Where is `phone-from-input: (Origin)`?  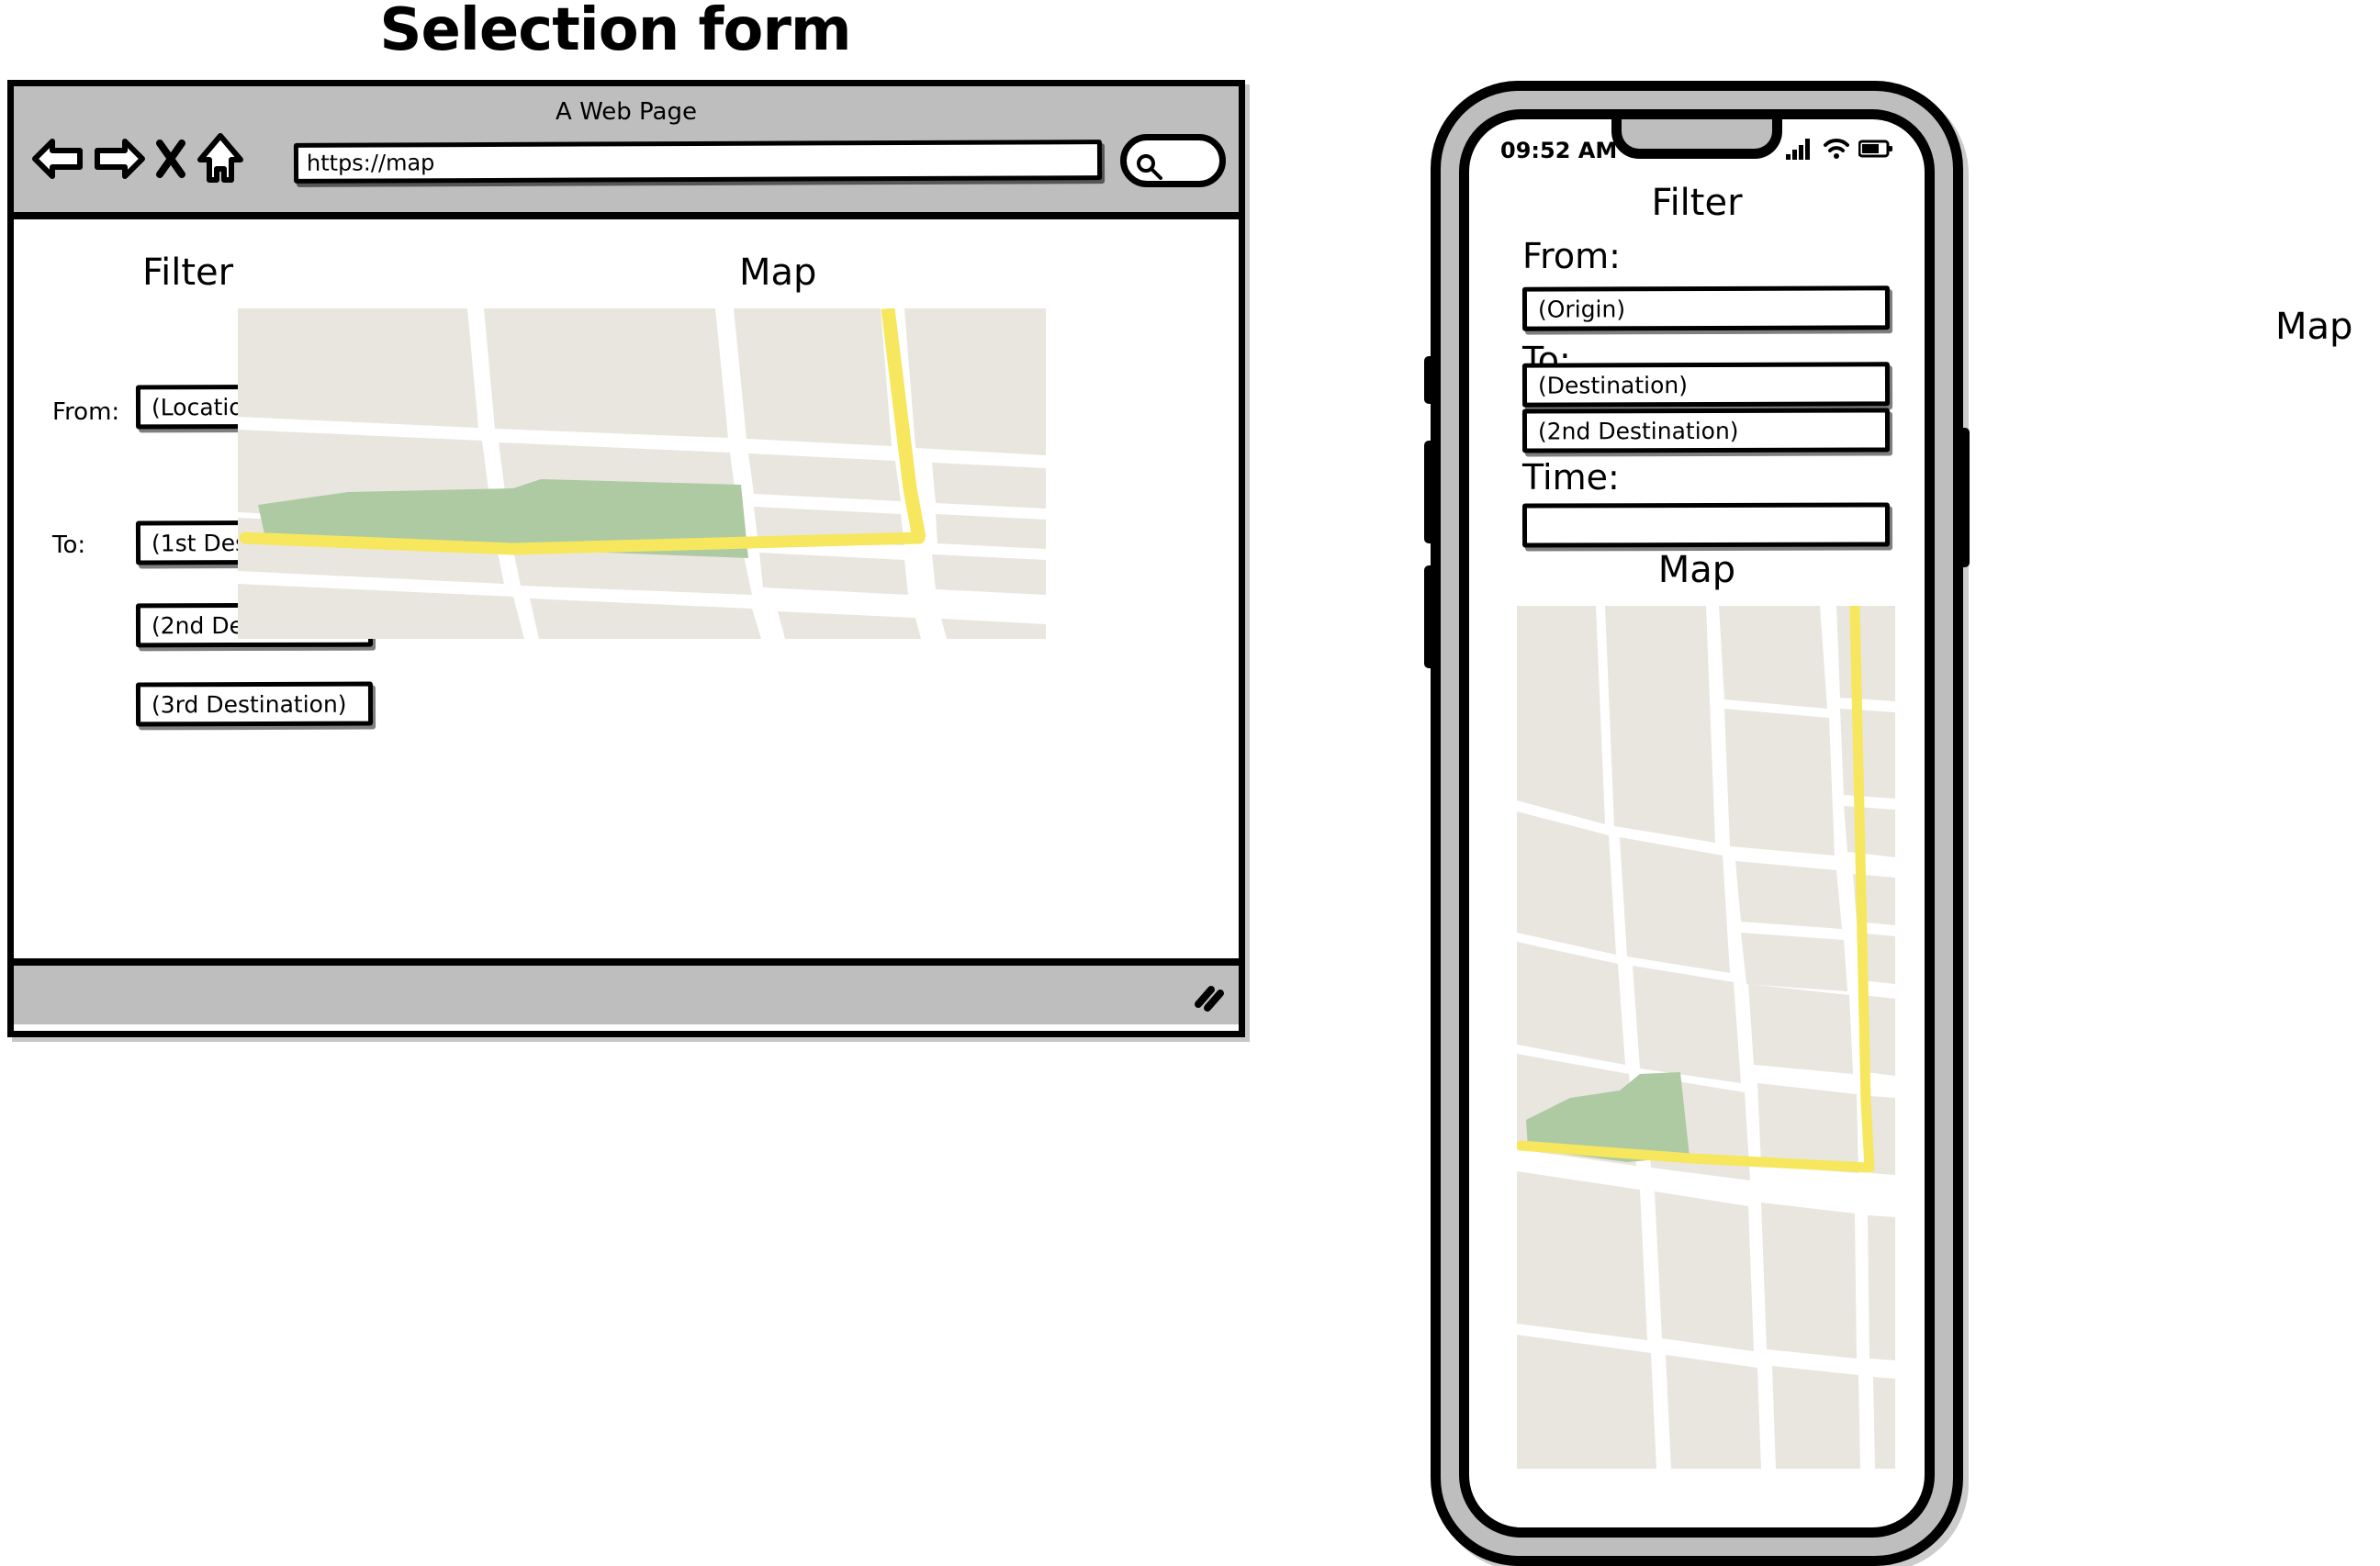
phone-from-input: (Origin) is located at coordinates (1706, 308).